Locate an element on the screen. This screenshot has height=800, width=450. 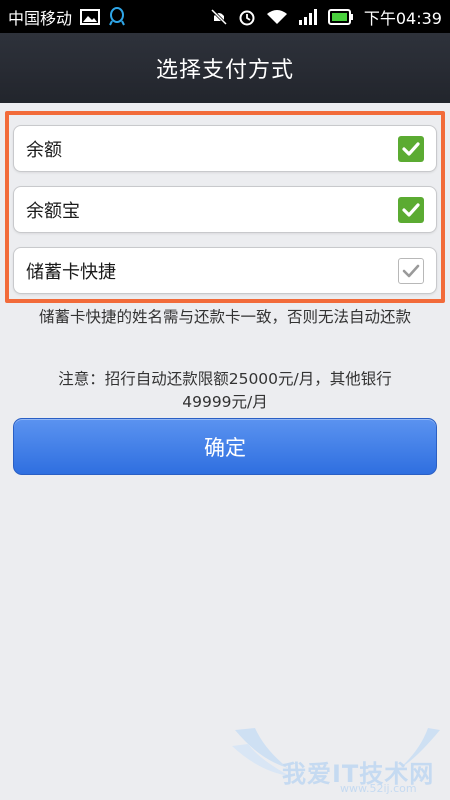
carrier-label: 中国移动 is located at coordinates (40, 18).